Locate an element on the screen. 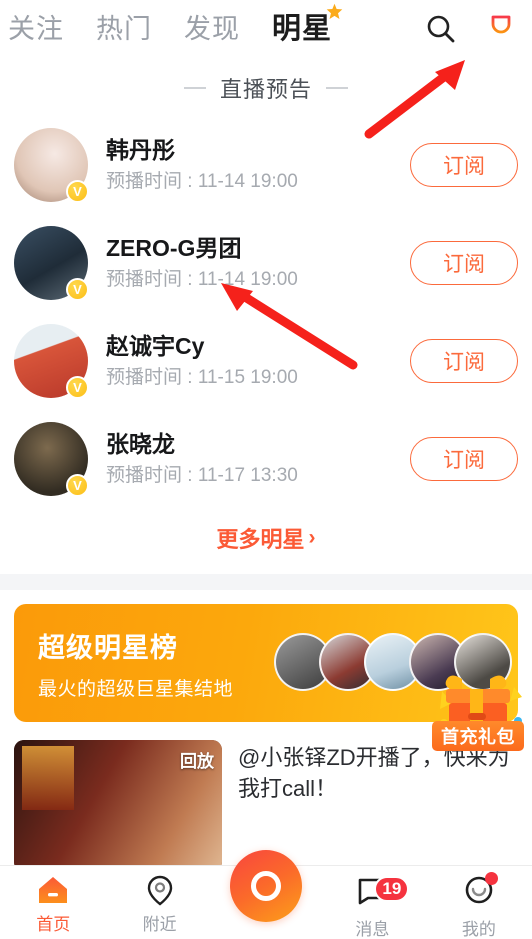  chevron-right-icon: › is located at coordinates (312, 537).